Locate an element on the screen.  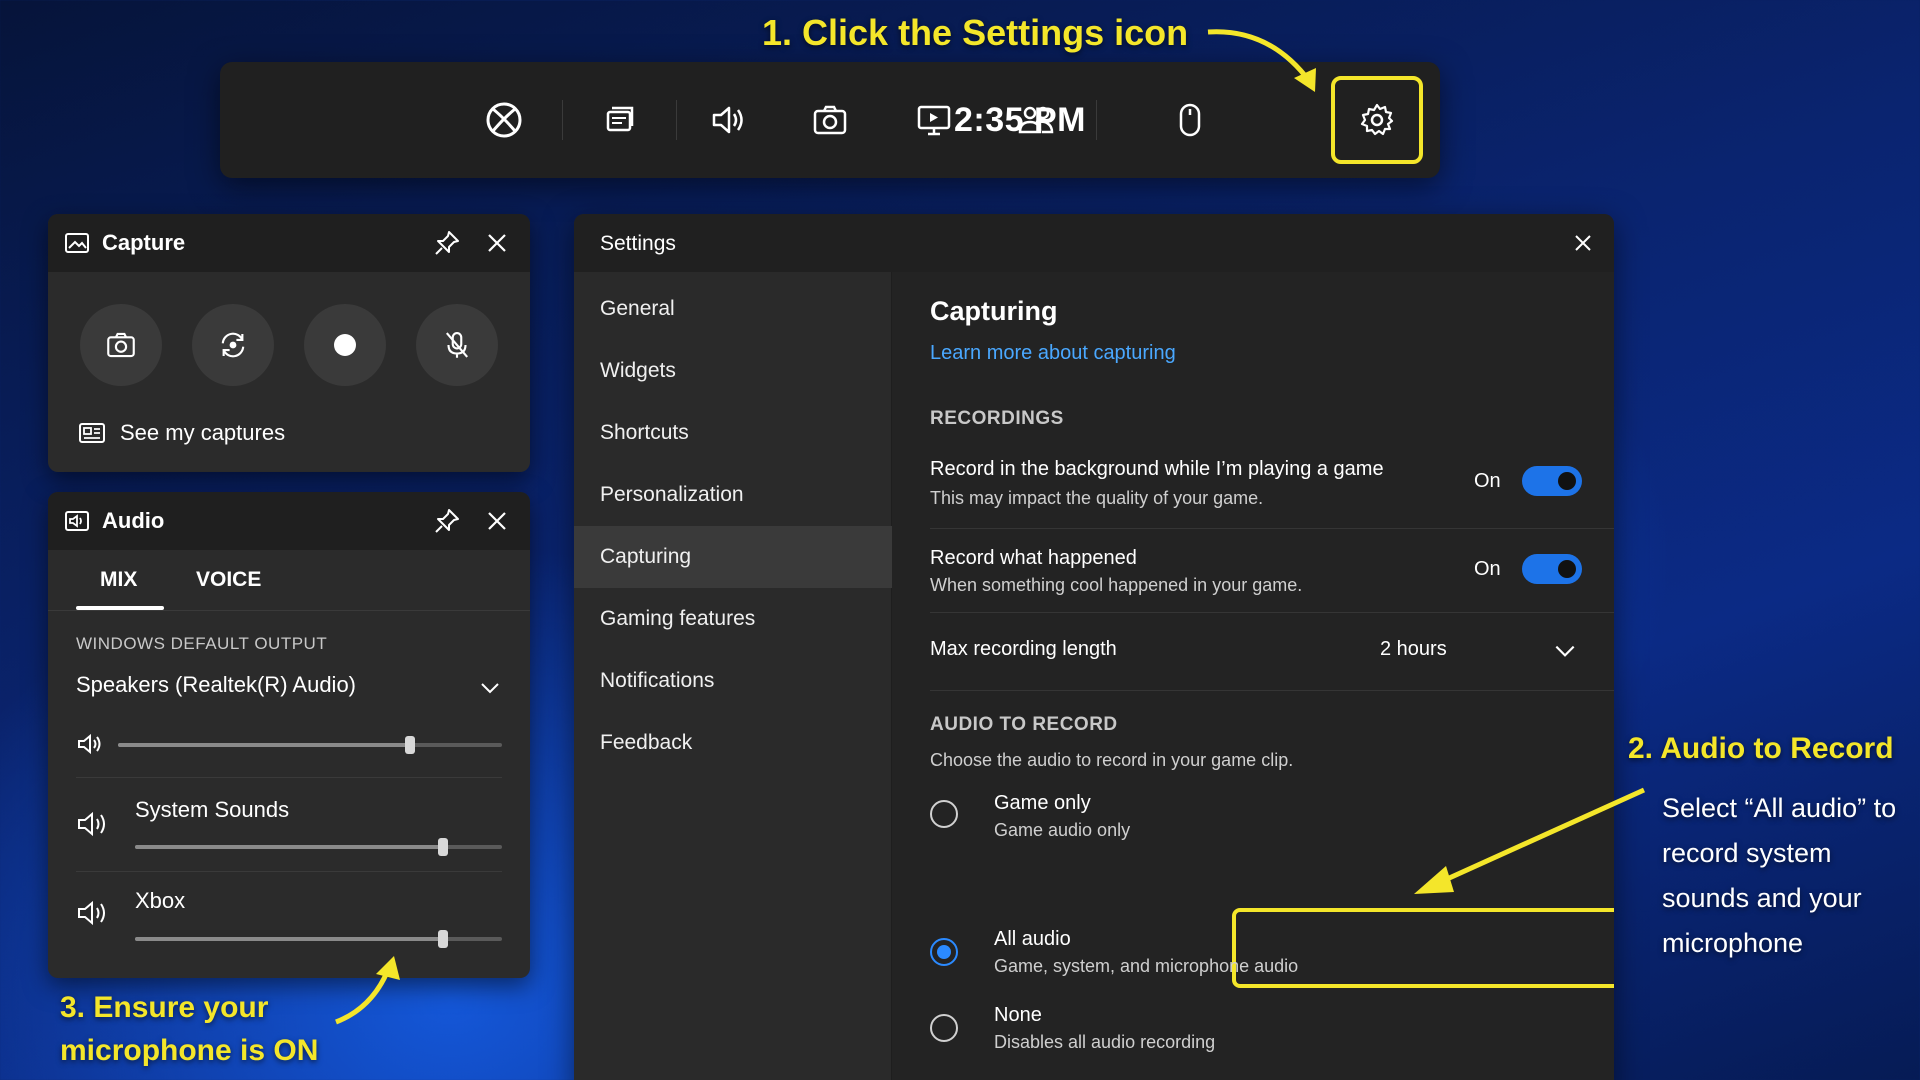
record-what-happened-state: On is located at coordinates (1487, 569).